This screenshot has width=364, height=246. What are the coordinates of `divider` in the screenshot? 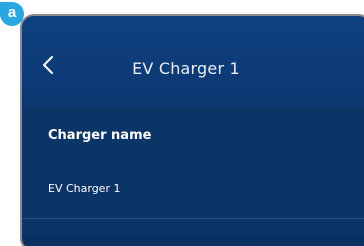 It's located at (193, 218).